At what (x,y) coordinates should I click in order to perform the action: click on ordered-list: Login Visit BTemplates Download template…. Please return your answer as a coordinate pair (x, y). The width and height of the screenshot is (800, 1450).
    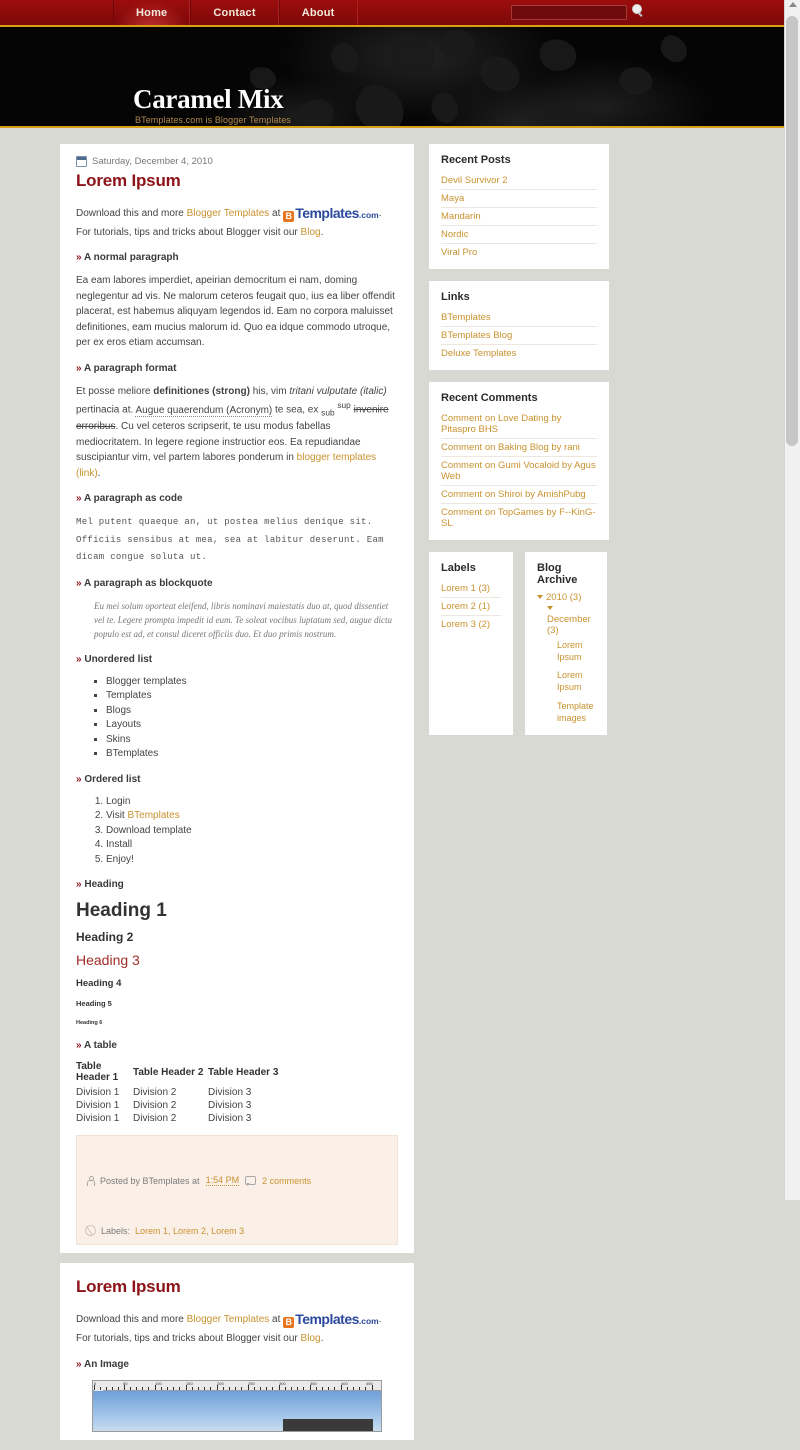
    Looking at the image, I should click on (237, 831).